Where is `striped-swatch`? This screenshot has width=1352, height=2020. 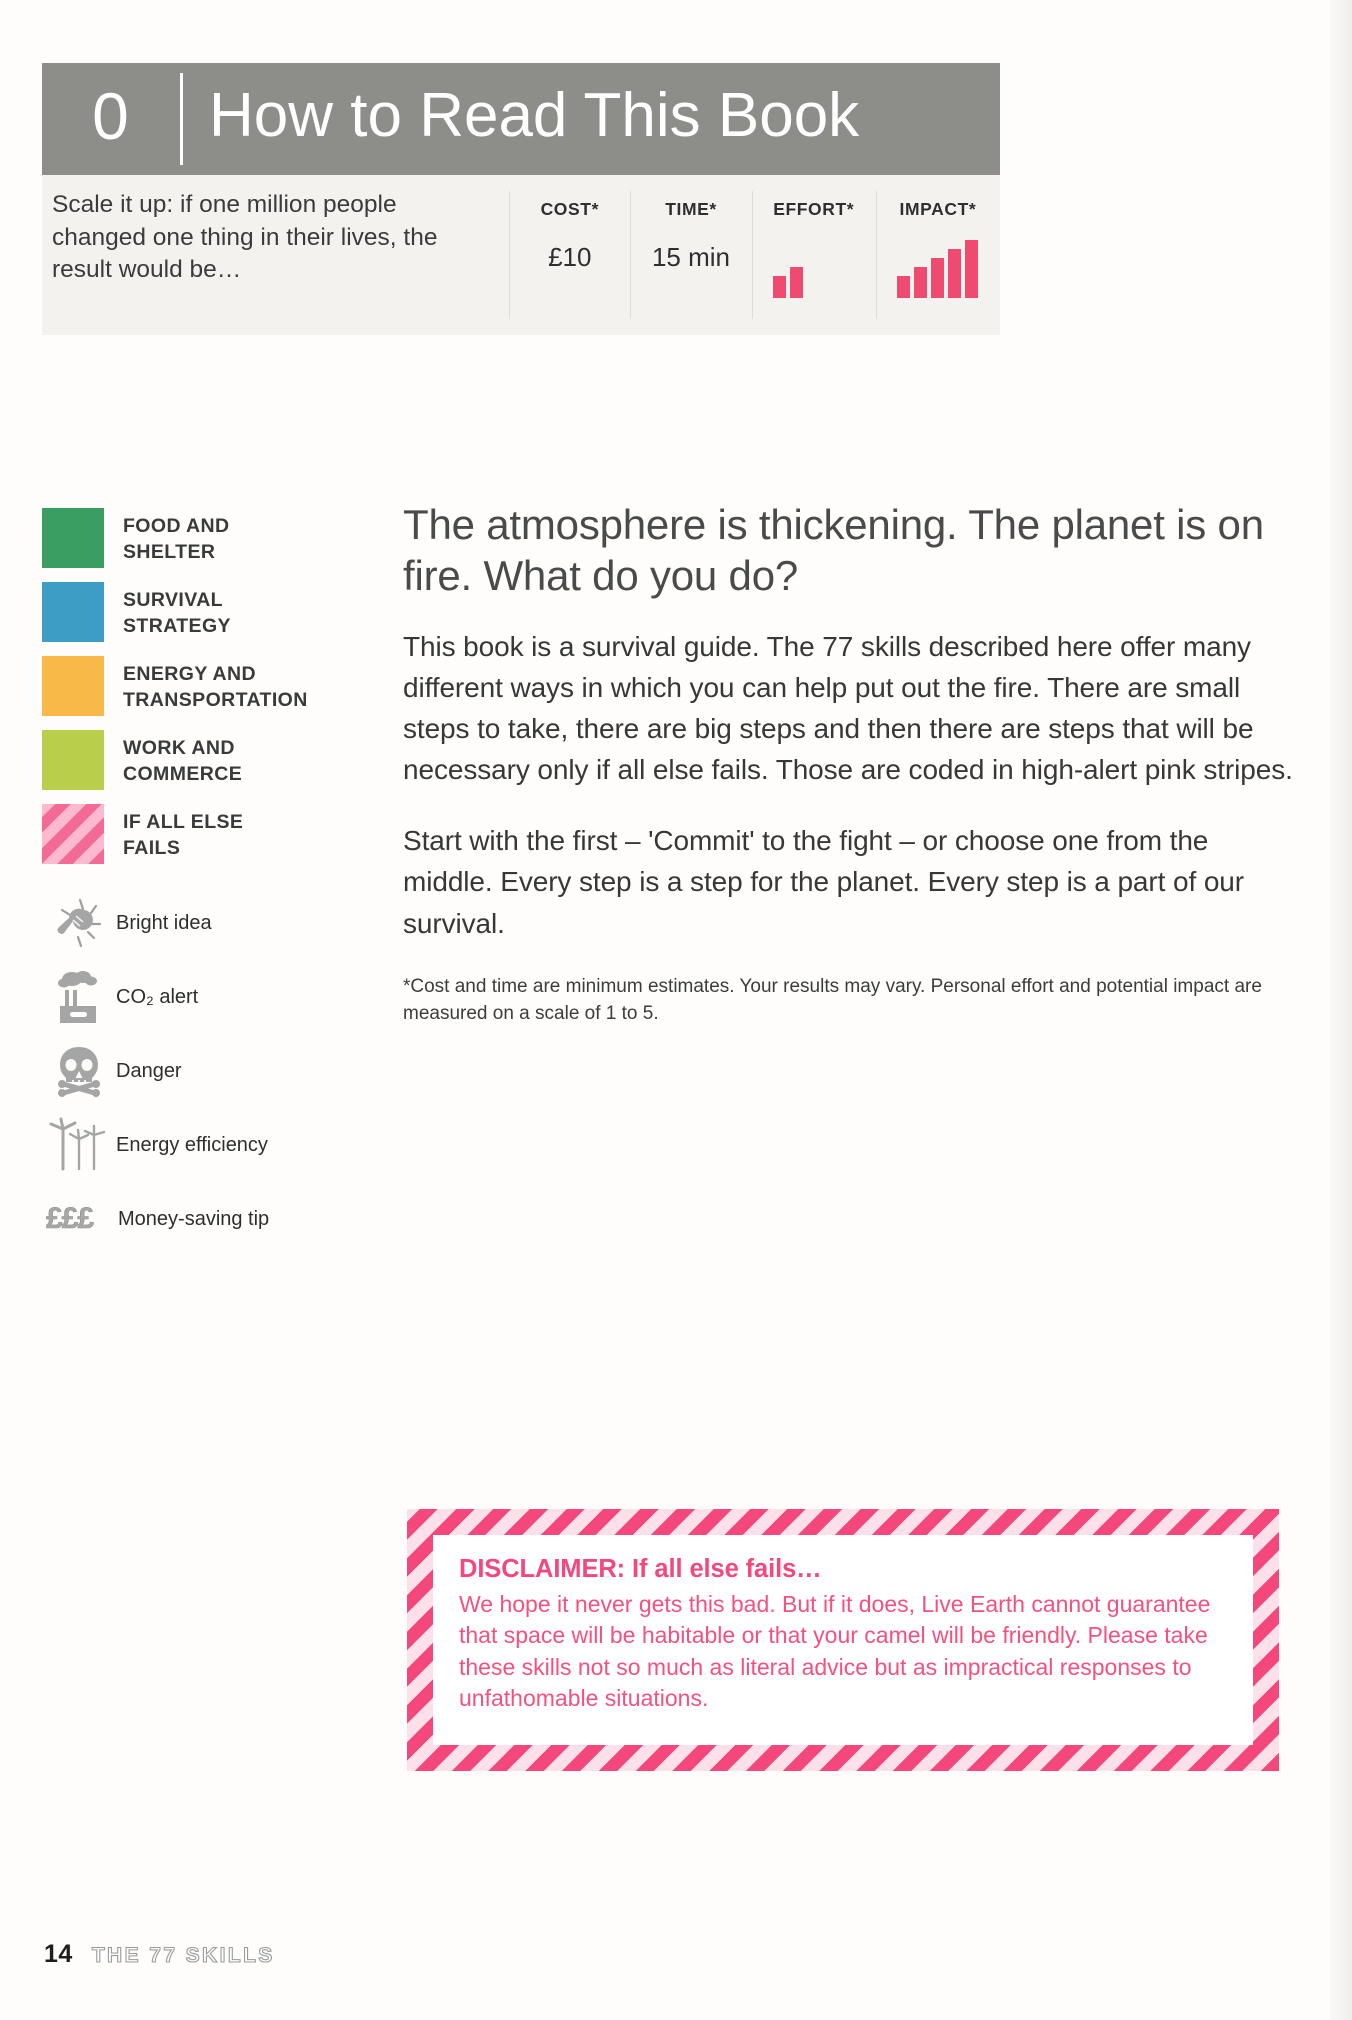
striped-swatch is located at coordinates (73, 834).